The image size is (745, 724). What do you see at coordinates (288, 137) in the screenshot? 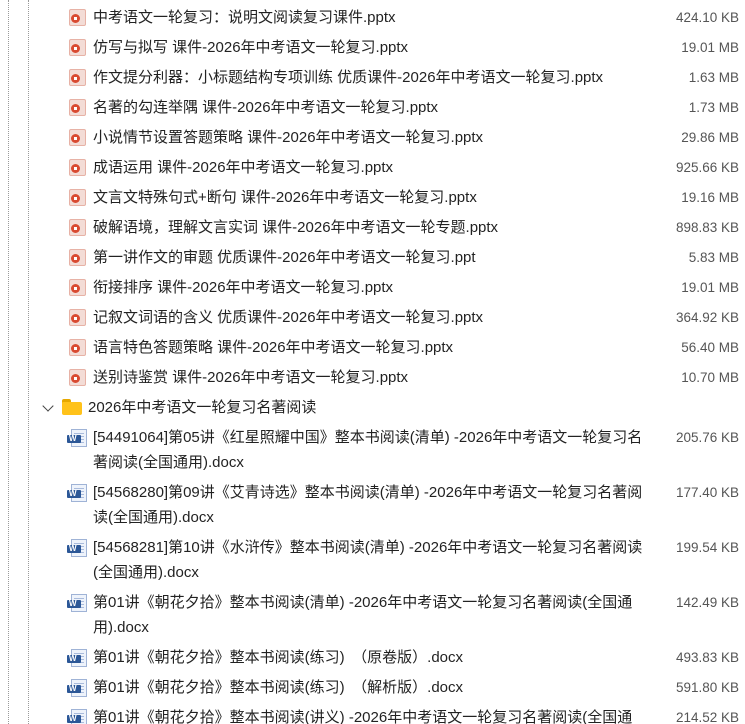
I see `file-name: 小说情节设置答题策略 课件-2026年中考语文一轮复习.pptx` at bounding box center [288, 137].